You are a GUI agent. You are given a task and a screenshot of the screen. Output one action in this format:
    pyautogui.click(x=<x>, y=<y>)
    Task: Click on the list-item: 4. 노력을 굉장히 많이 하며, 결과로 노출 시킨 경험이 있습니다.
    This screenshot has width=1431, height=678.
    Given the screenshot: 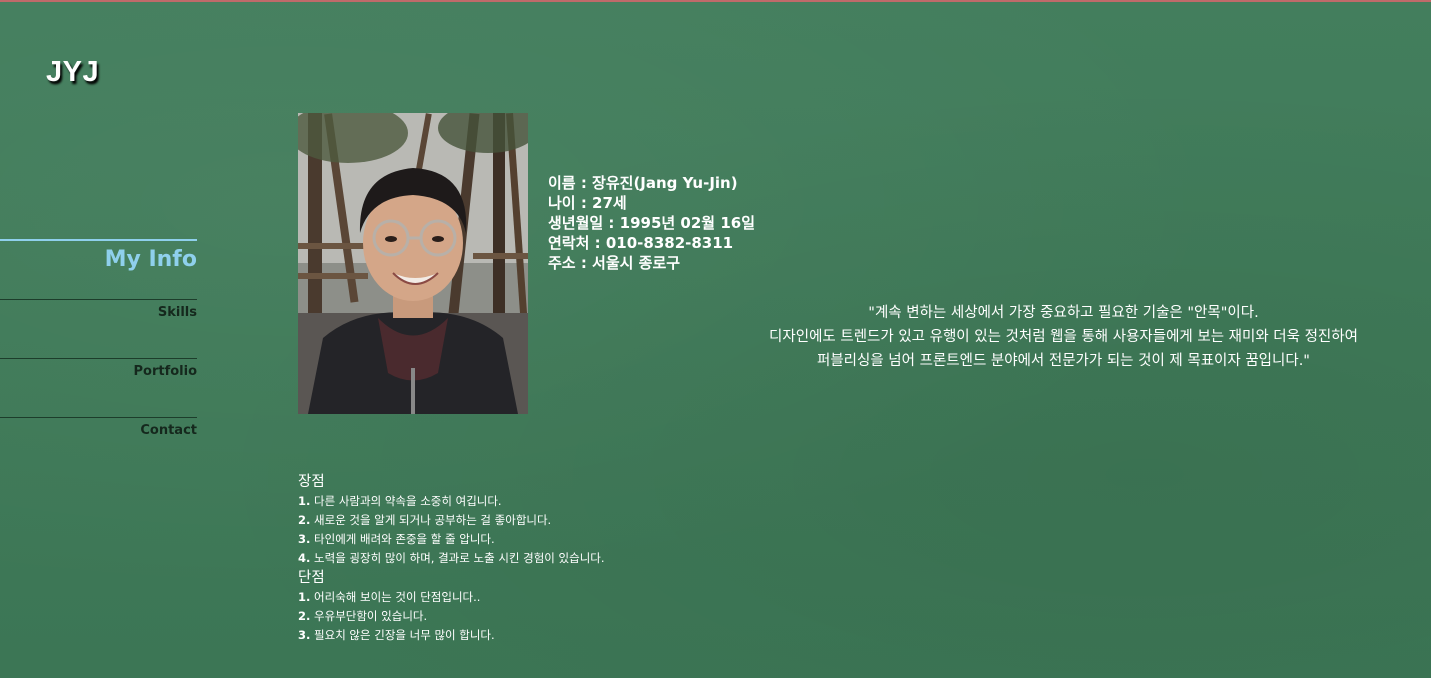 What is the action you would take?
    pyautogui.click(x=451, y=558)
    